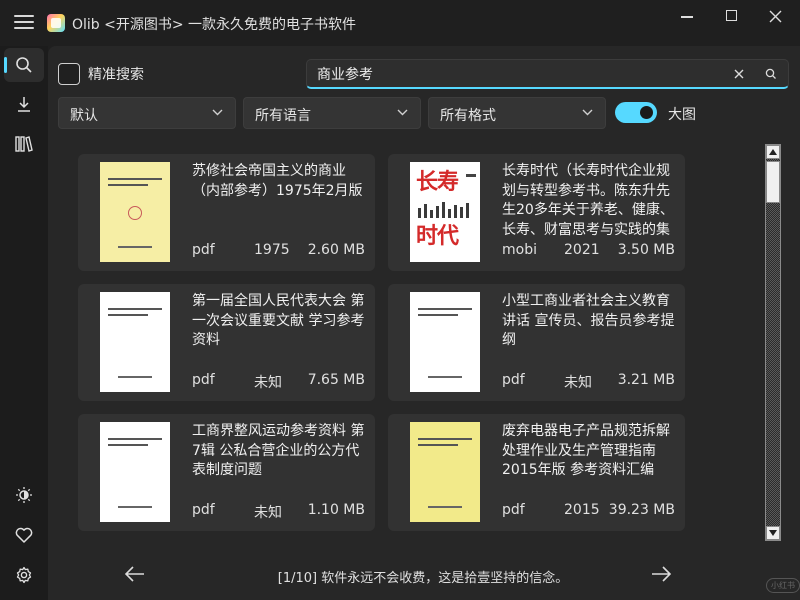 Image resolution: width=800 pixels, height=600 pixels. I want to click on results-scrollbar, so click(773, 342).